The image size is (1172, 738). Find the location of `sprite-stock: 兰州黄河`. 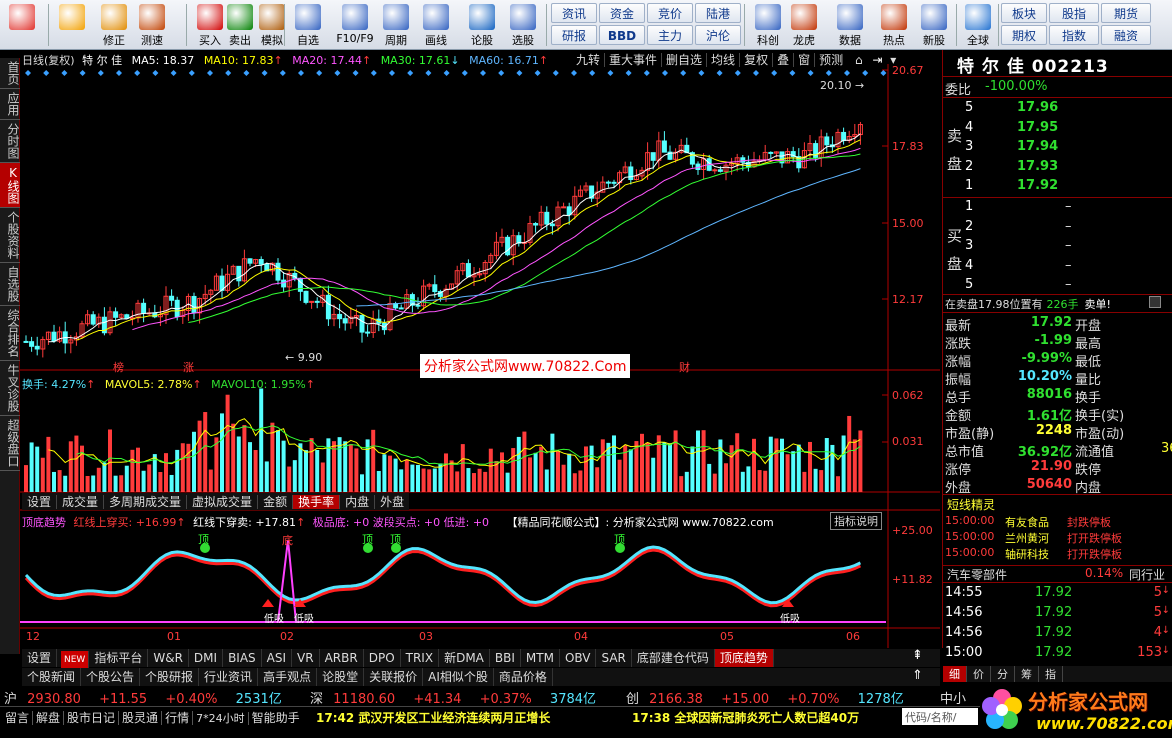

sprite-stock: 兰州黄河 is located at coordinates (1027, 538).